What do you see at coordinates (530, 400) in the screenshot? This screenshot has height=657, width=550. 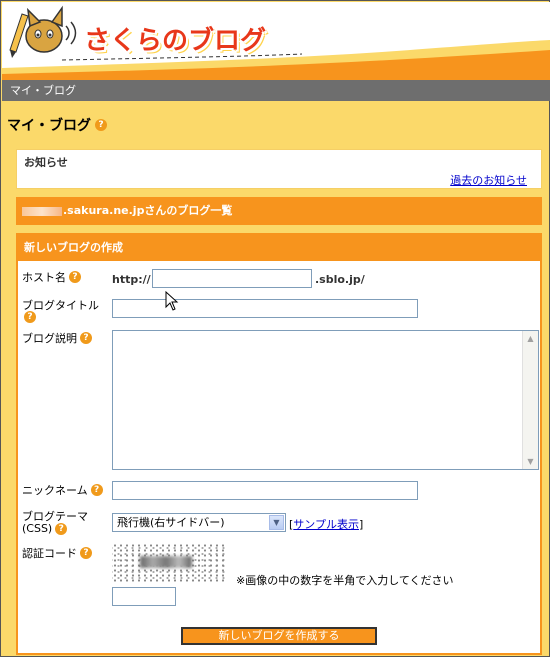 I see `description-scrollbar: ▲ ▼` at bounding box center [530, 400].